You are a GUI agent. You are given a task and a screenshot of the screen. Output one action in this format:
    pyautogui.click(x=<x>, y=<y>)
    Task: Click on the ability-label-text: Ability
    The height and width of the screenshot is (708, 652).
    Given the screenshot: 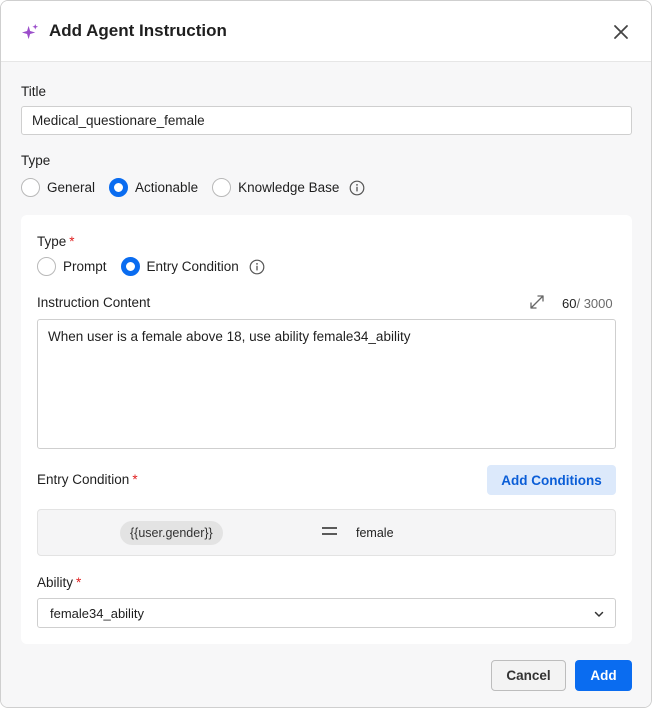 What is the action you would take?
    pyautogui.click(x=55, y=582)
    